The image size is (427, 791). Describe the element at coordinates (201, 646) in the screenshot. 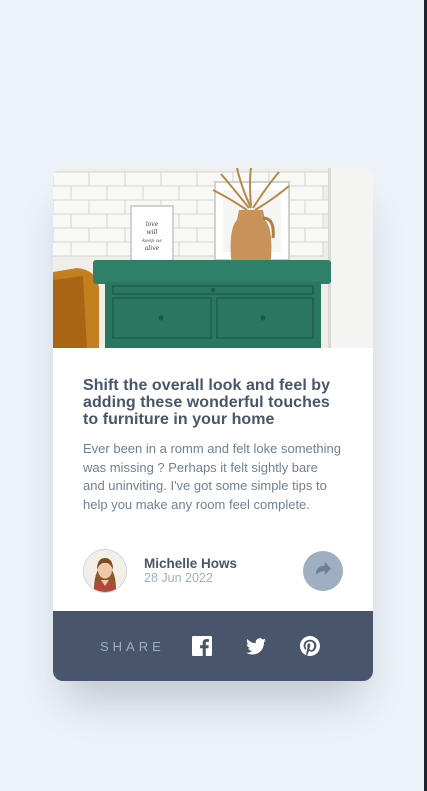

I see `facebook-icon` at that location.